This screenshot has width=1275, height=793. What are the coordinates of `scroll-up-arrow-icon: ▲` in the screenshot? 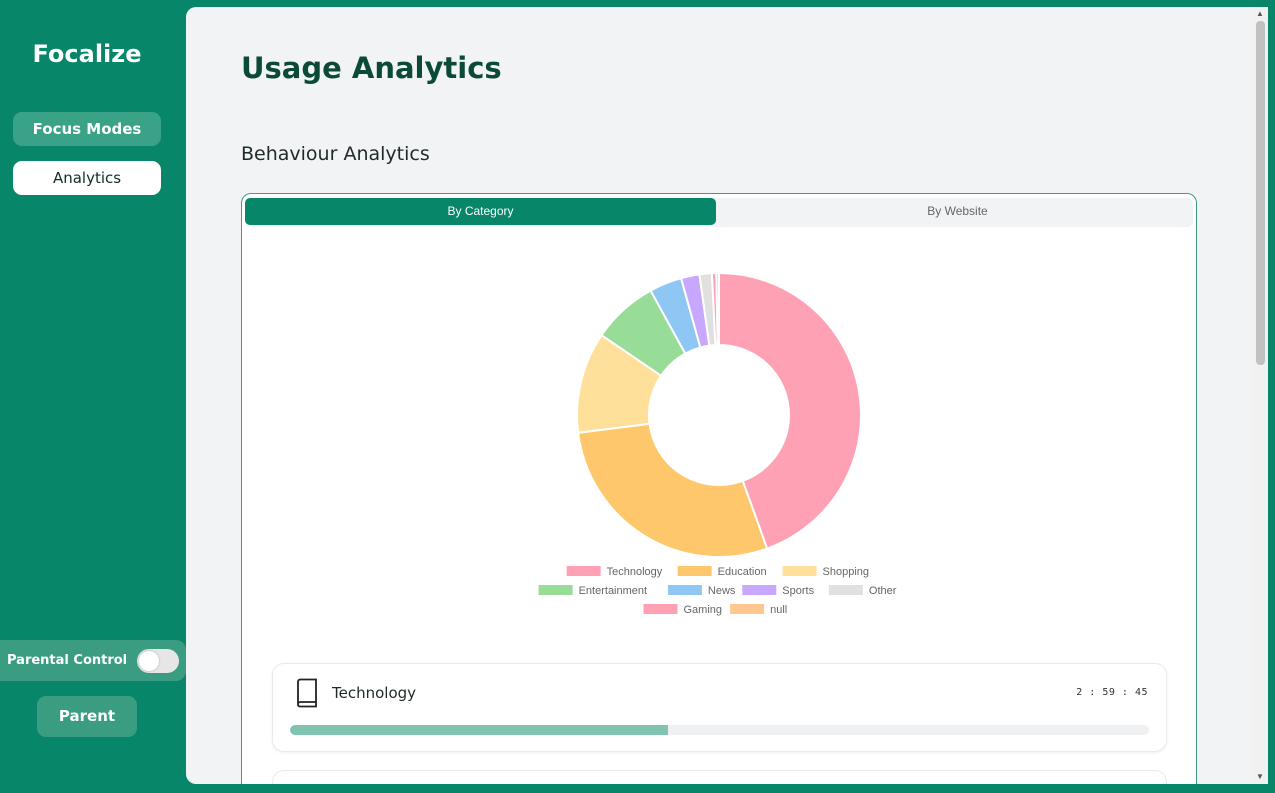 It's located at (1260, 14).